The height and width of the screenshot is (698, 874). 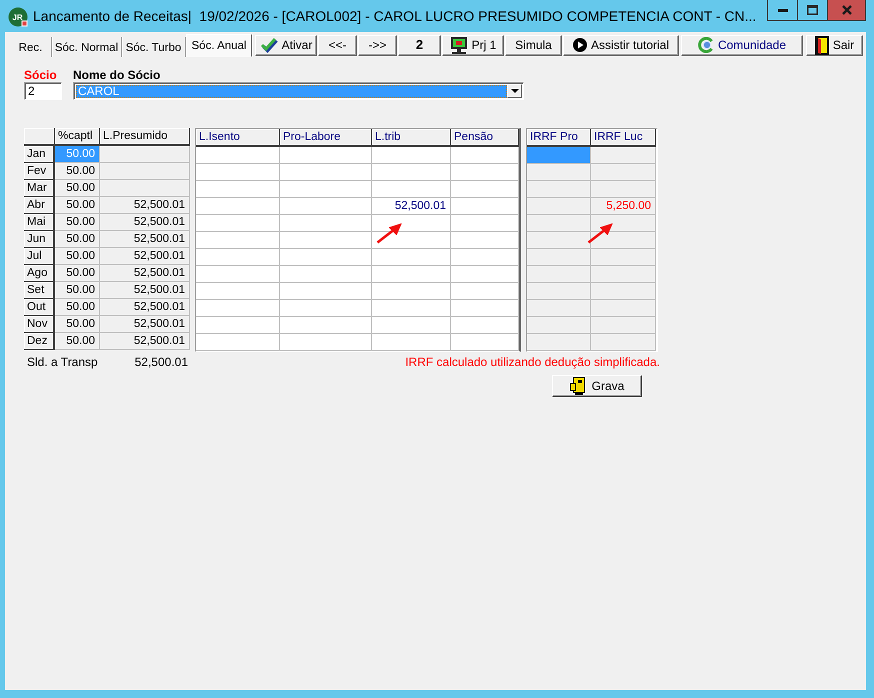 What do you see at coordinates (31, 47) in the screenshot?
I see `tab: Rec.` at bounding box center [31, 47].